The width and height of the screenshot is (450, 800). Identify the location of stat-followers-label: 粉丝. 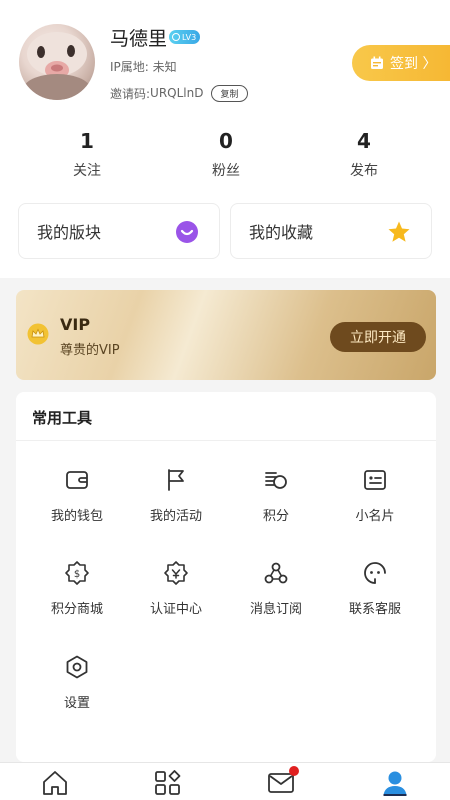
(226, 171).